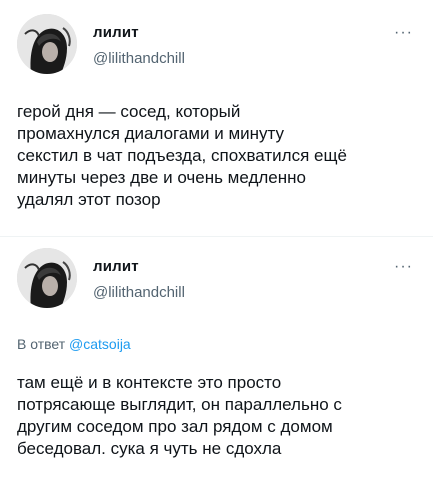  What do you see at coordinates (100, 344) in the screenshot?
I see `reply-mention-link: @catsoija` at bounding box center [100, 344].